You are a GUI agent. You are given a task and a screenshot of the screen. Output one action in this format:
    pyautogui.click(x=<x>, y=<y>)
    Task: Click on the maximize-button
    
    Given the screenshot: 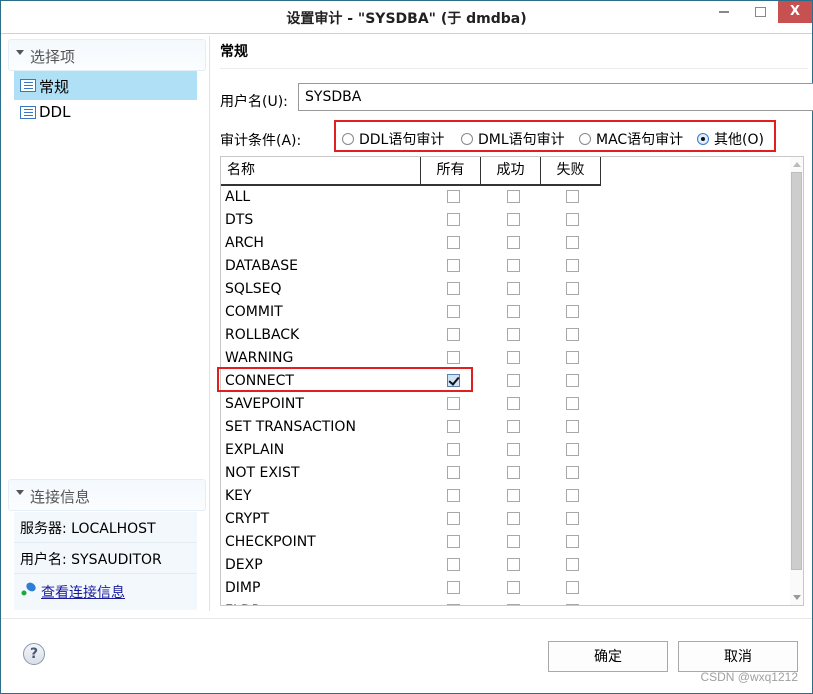 What is the action you would take?
    pyautogui.click(x=760, y=12)
    